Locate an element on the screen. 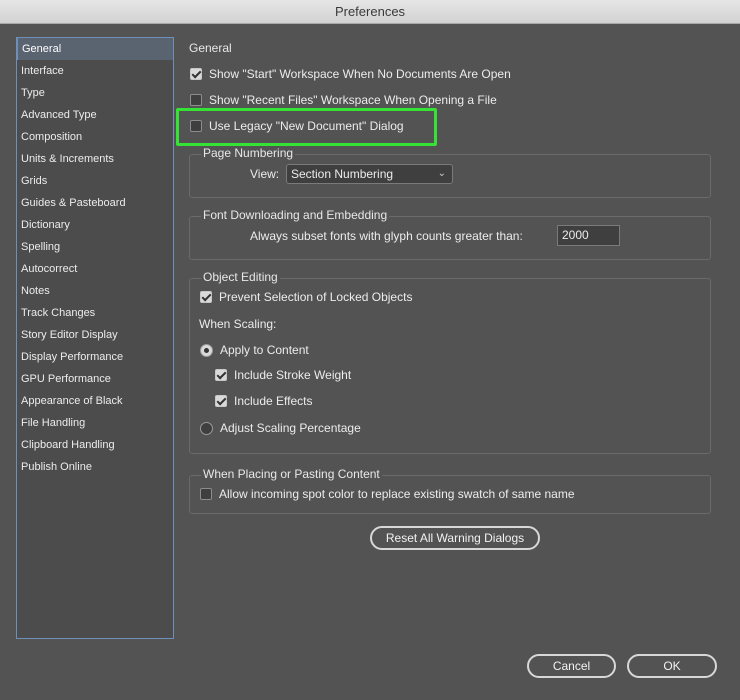 This screenshot has width=740, height=700. general-section-title: General is located at coordinates (210, 48).